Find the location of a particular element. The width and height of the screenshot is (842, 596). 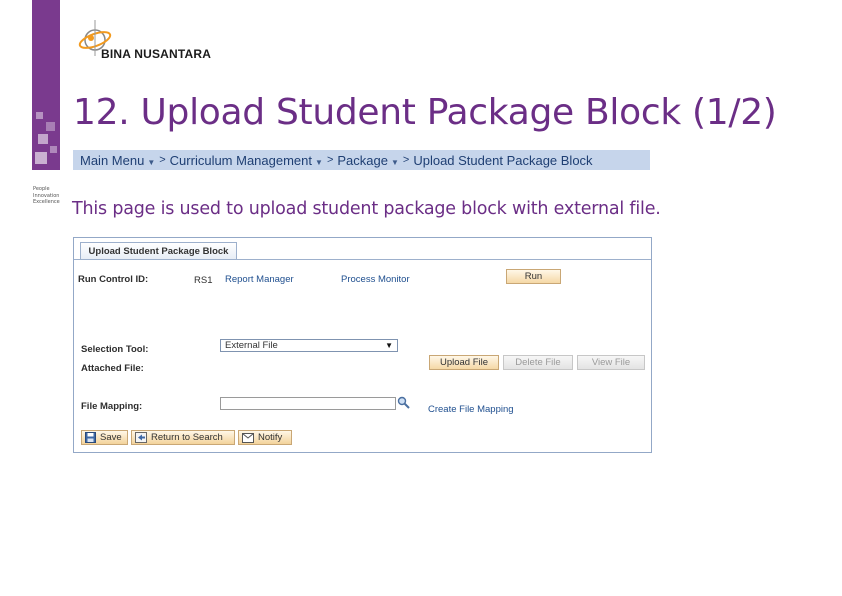

tagline: People Innovation Excellence is located at coordinates (46, 195).